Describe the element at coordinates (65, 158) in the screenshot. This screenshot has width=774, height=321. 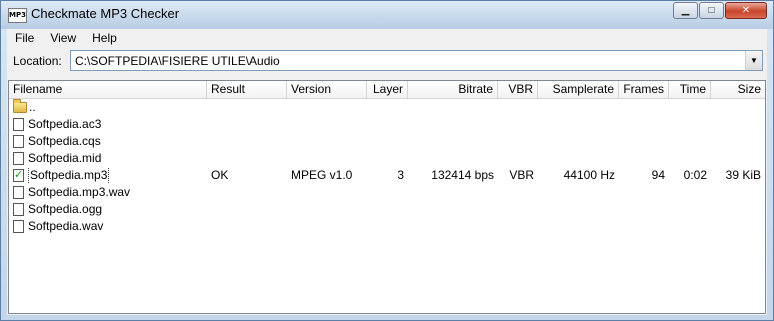
I see `filename-text: Softpedia.mid` at that location.